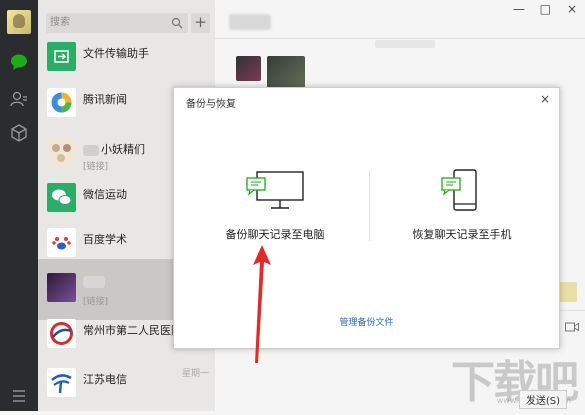 This screenshot has height=415, width=585. Describe the element at coordinates (19, 99) in the screenshot. I see `contacts-icon` at that location.